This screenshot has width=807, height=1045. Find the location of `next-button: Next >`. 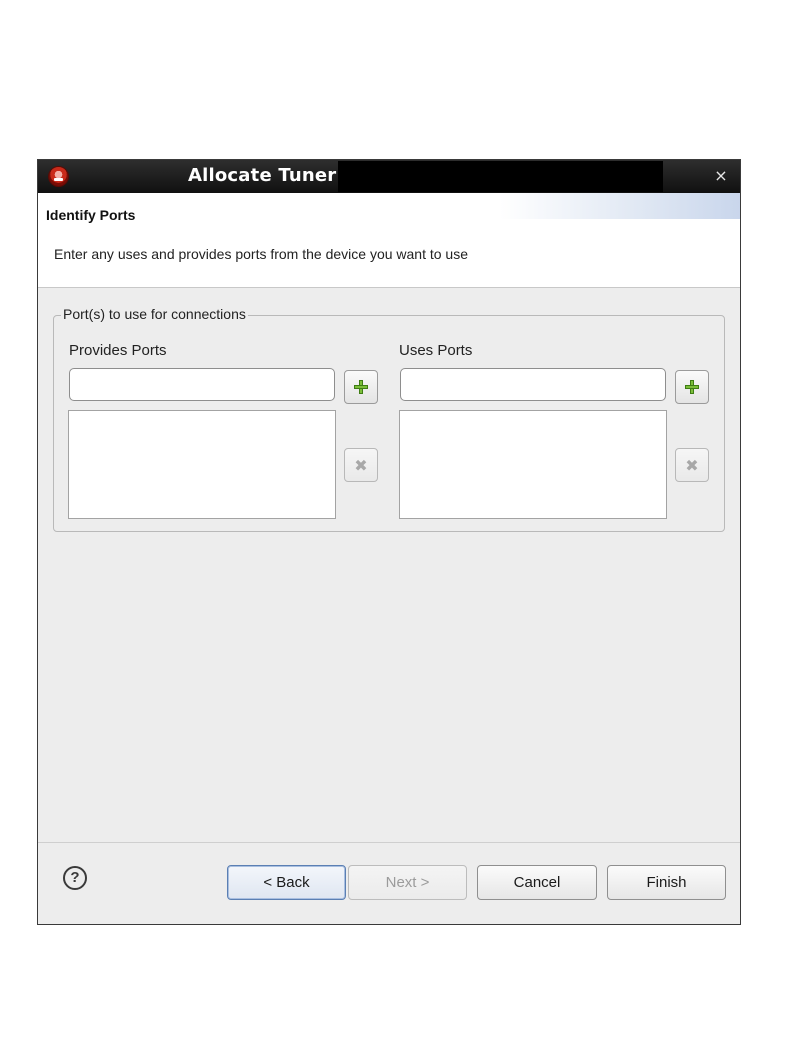

next-button: Next > is located at coordinates (407, 882).